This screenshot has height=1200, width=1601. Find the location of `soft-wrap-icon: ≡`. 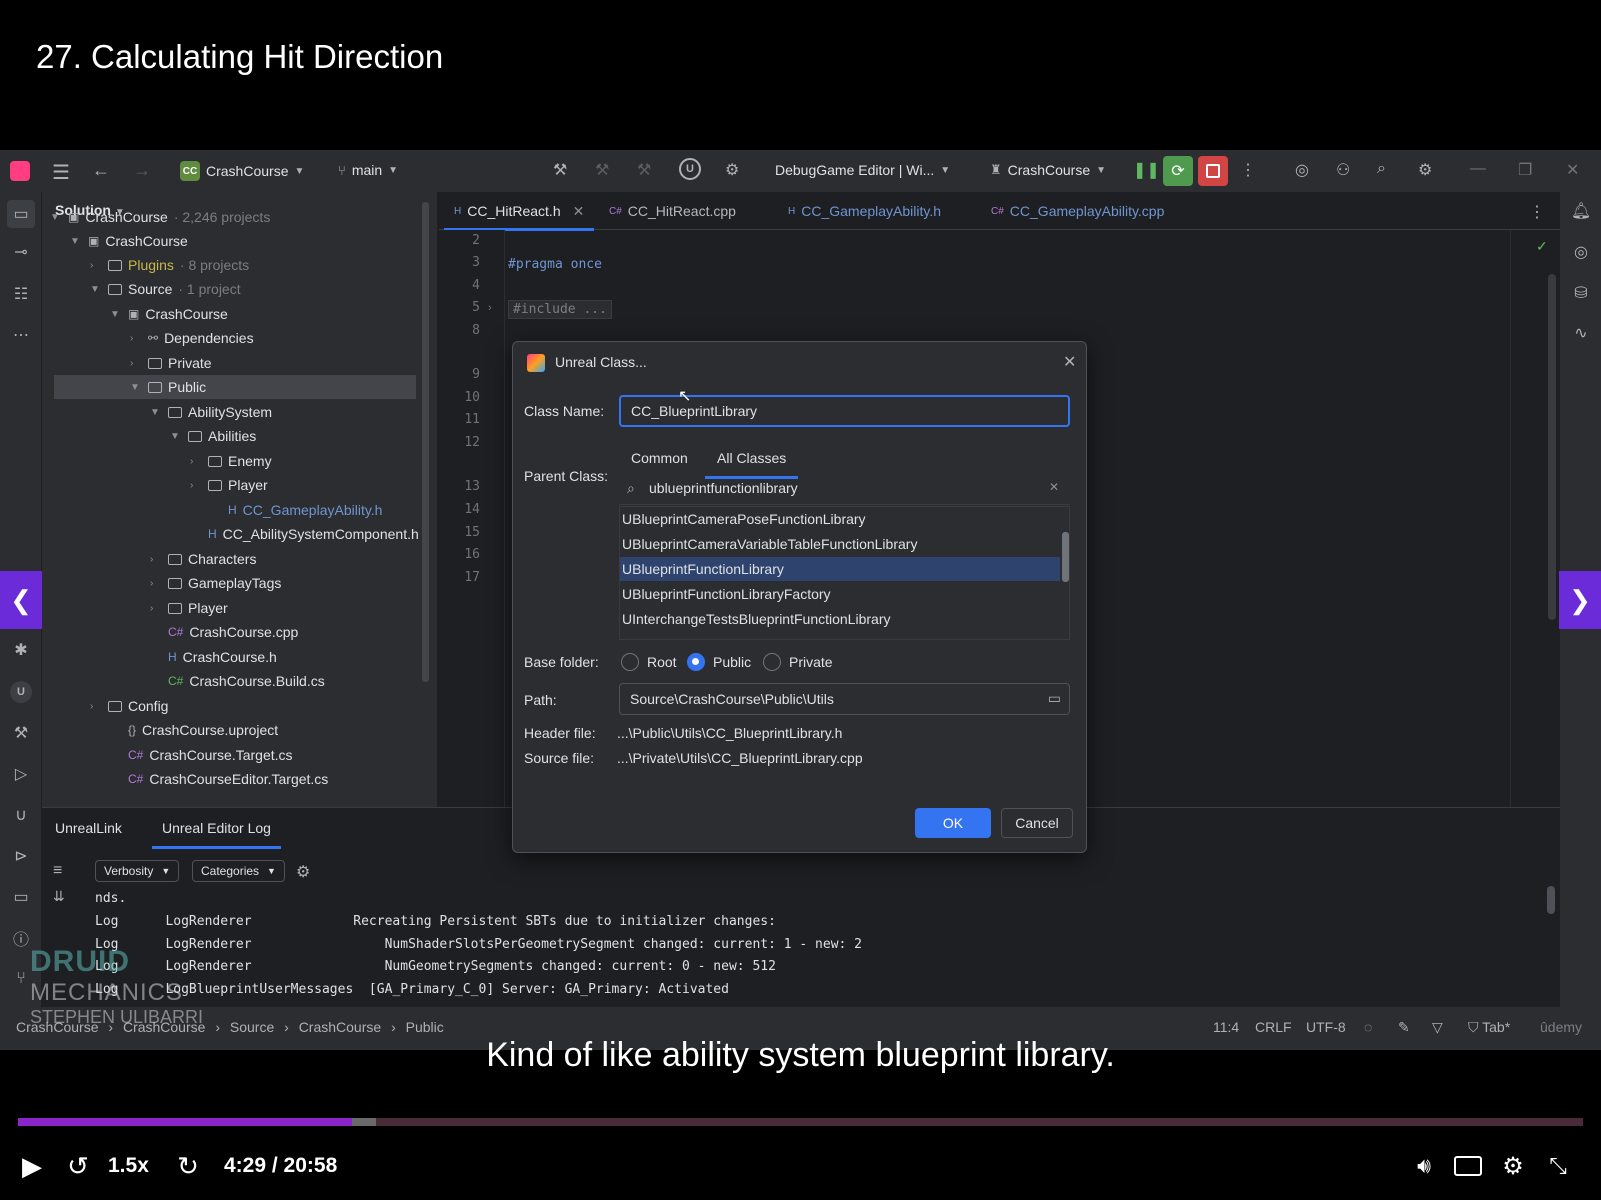

soft-wrap-icon: ≡ is located at coordinates (57, 871).